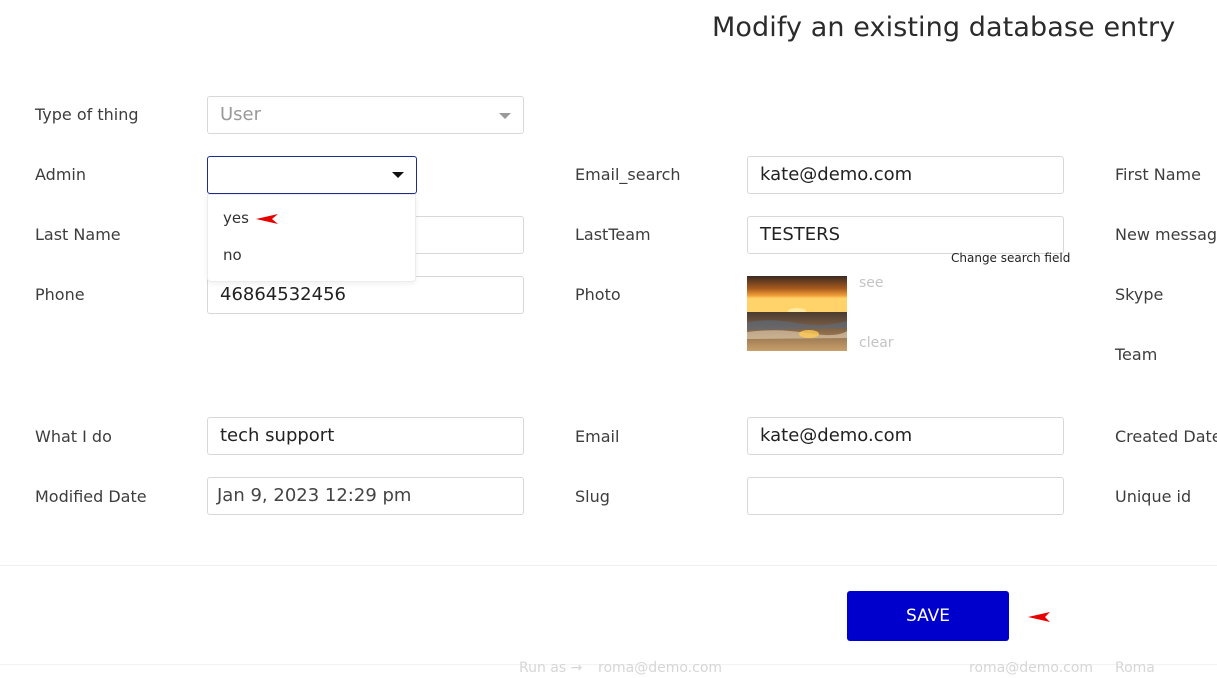 The image size is (1217, 678). I want to click on type-of-thing-select: User, so click(365, 115).